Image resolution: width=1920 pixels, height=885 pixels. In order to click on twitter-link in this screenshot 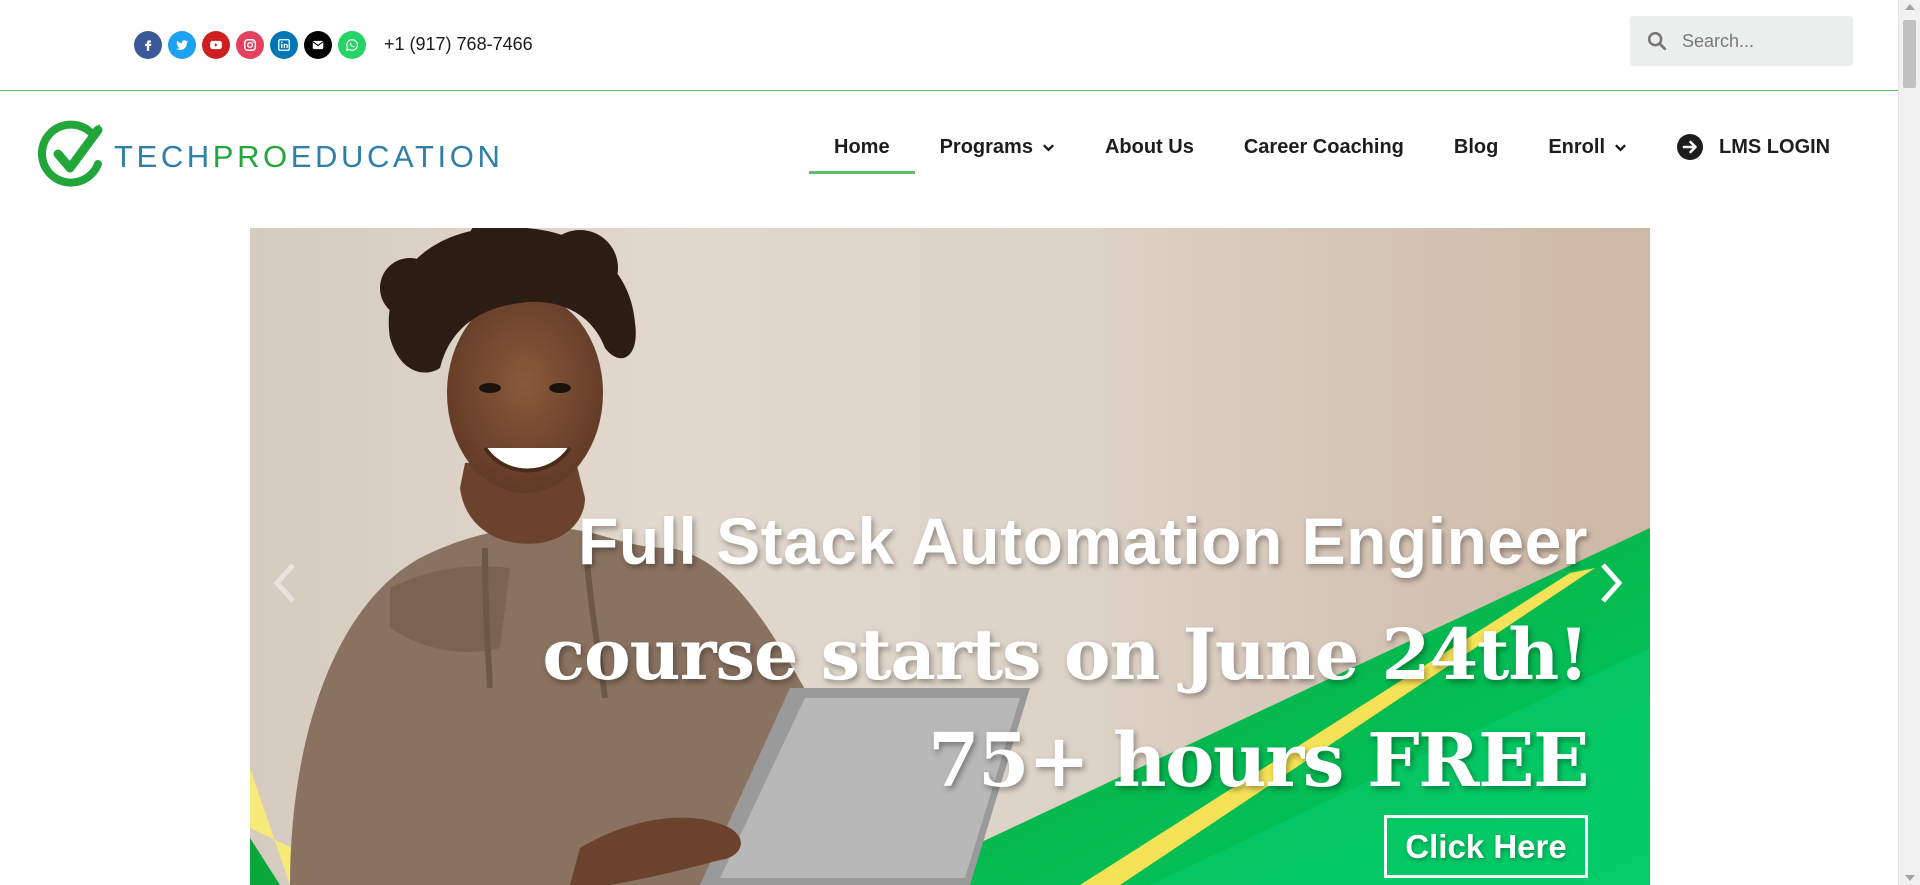, I will do `click(182, 45)`.